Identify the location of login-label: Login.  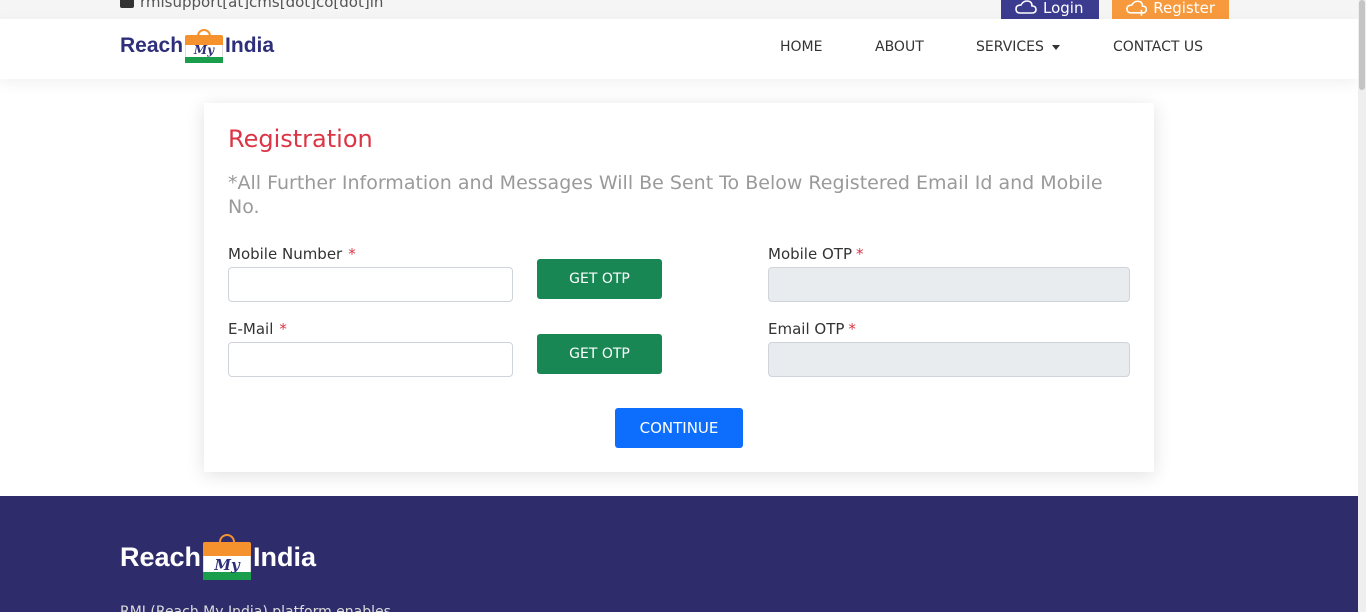
(1063, 8).